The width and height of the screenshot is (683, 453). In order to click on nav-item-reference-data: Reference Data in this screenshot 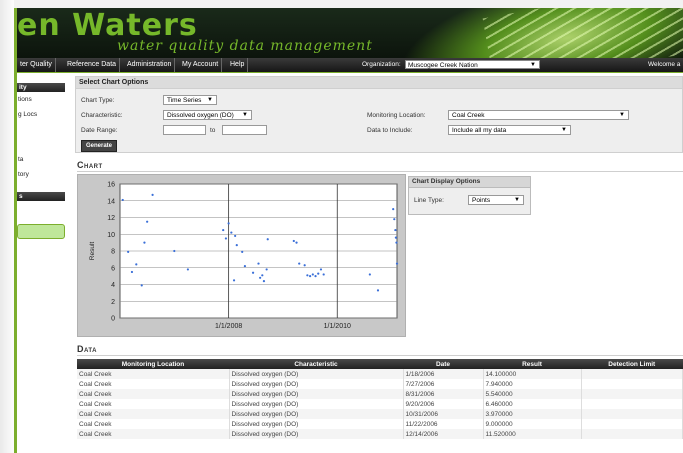, I will do `click(92, 65)`.